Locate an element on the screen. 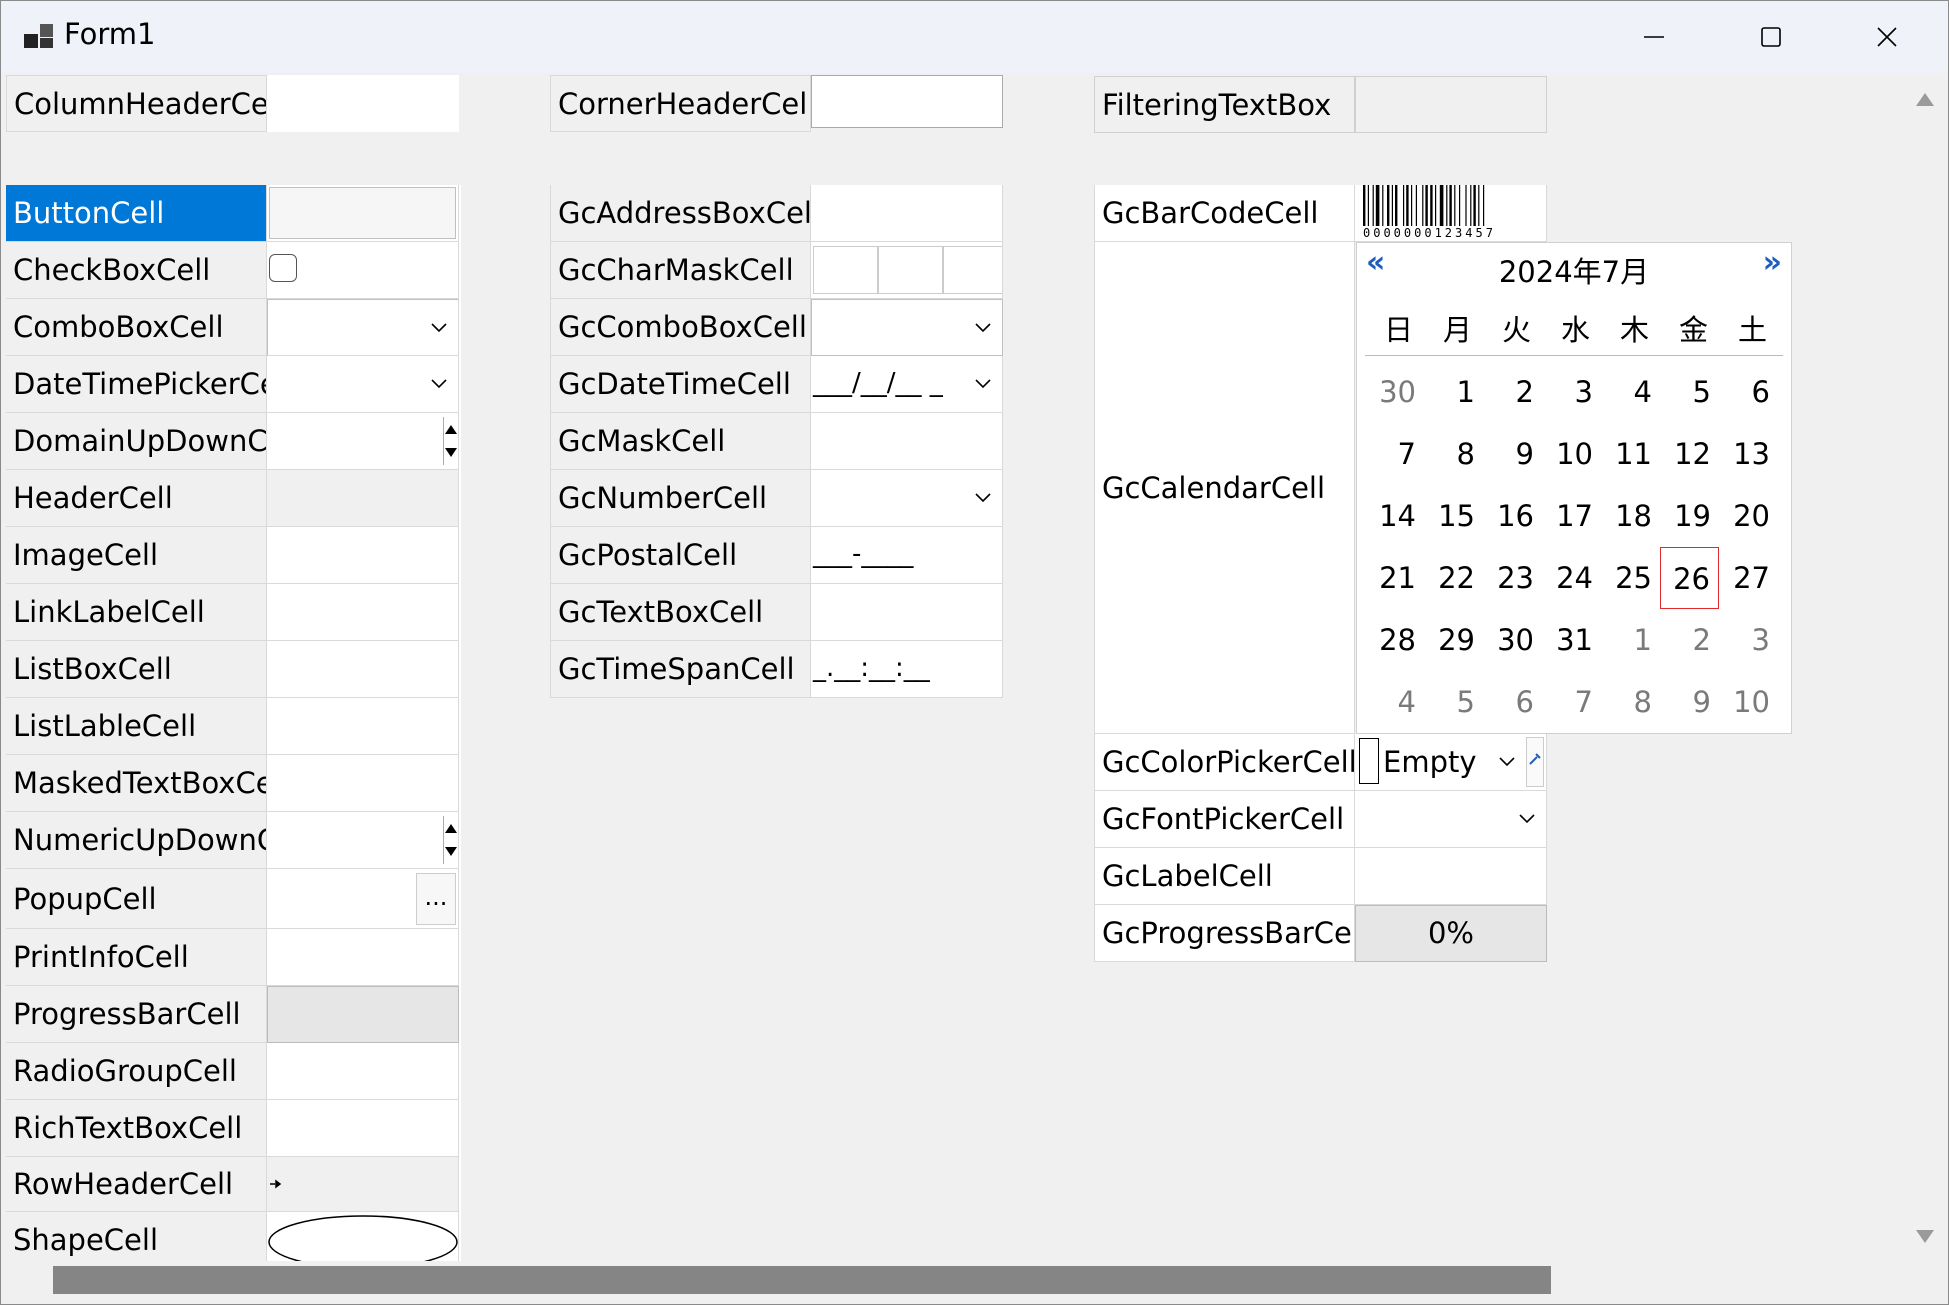  linklabel-cell is located at coordinates (363, 612).